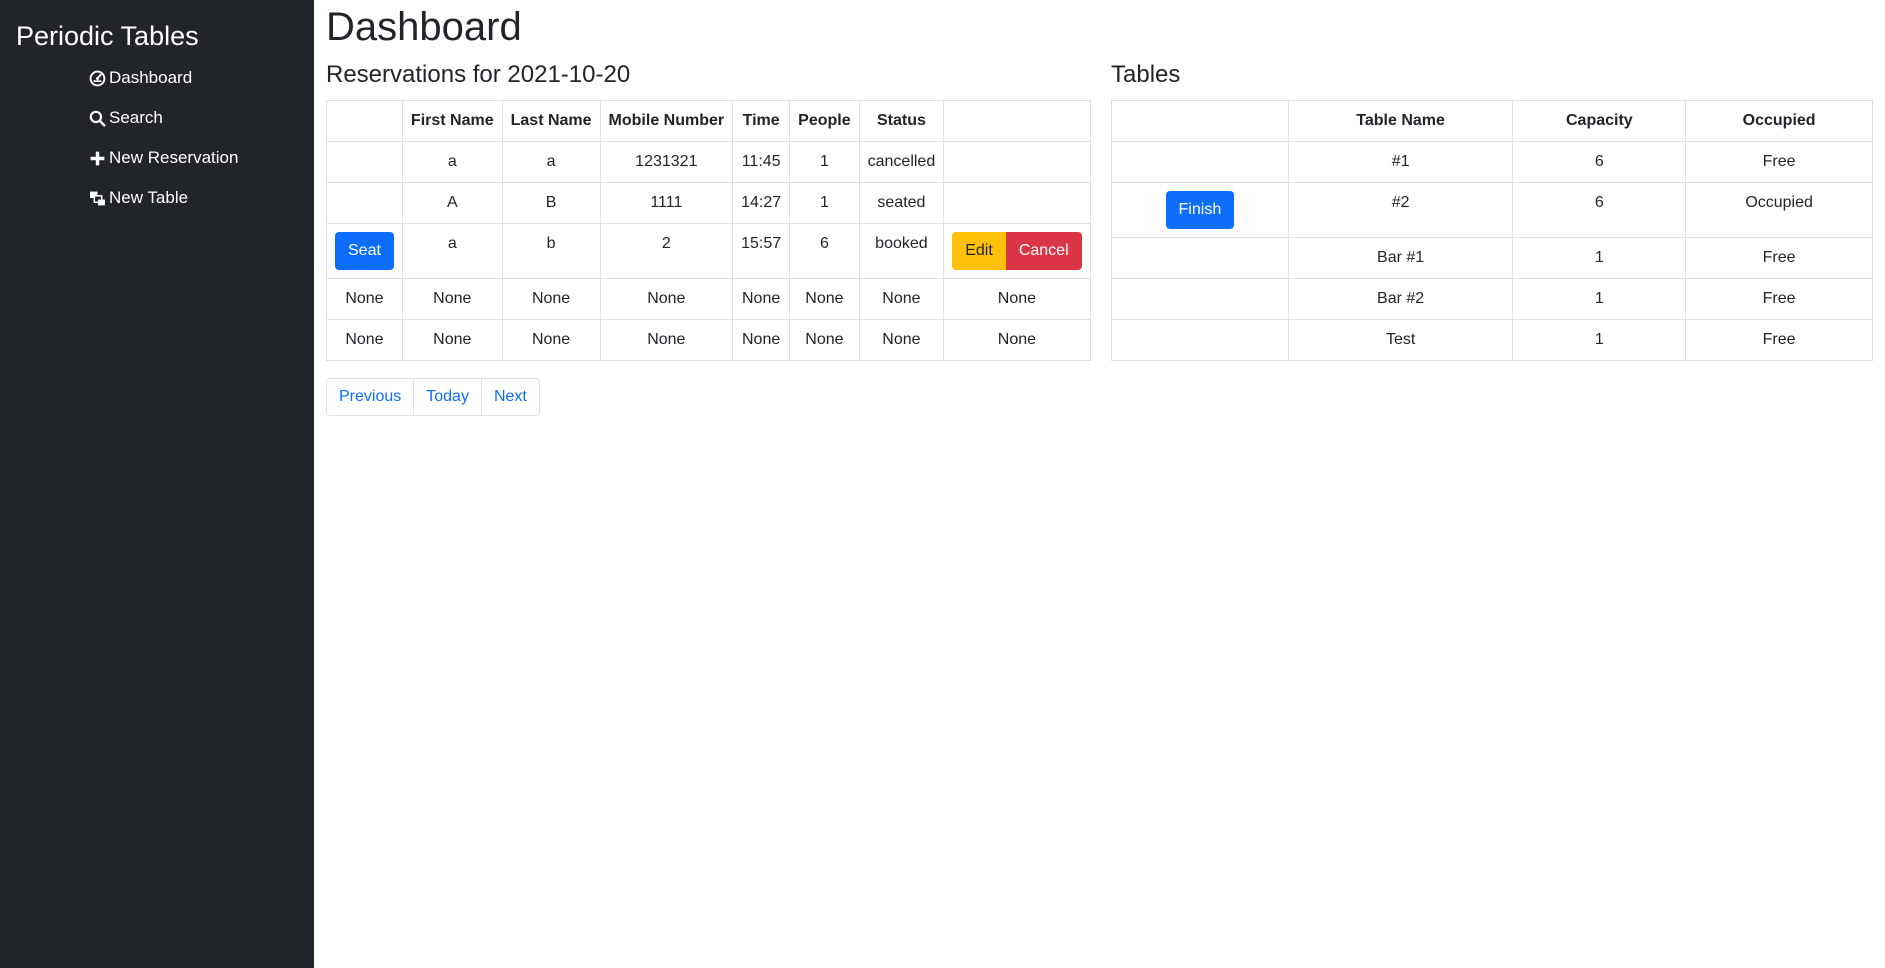 This screenshot has width=1885, height=968. I want to click on last-name-cell: a, so click(551, 162).